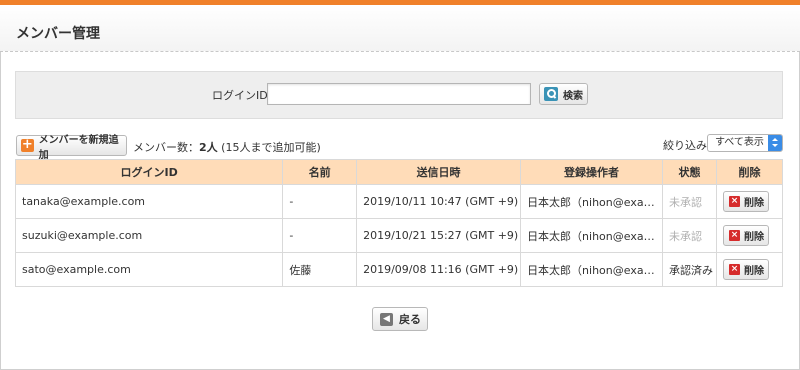  Describe the element at coordinates (271, 147) in the screenshot. I see `member-count-note: (15人まで追加可能)` at that location.